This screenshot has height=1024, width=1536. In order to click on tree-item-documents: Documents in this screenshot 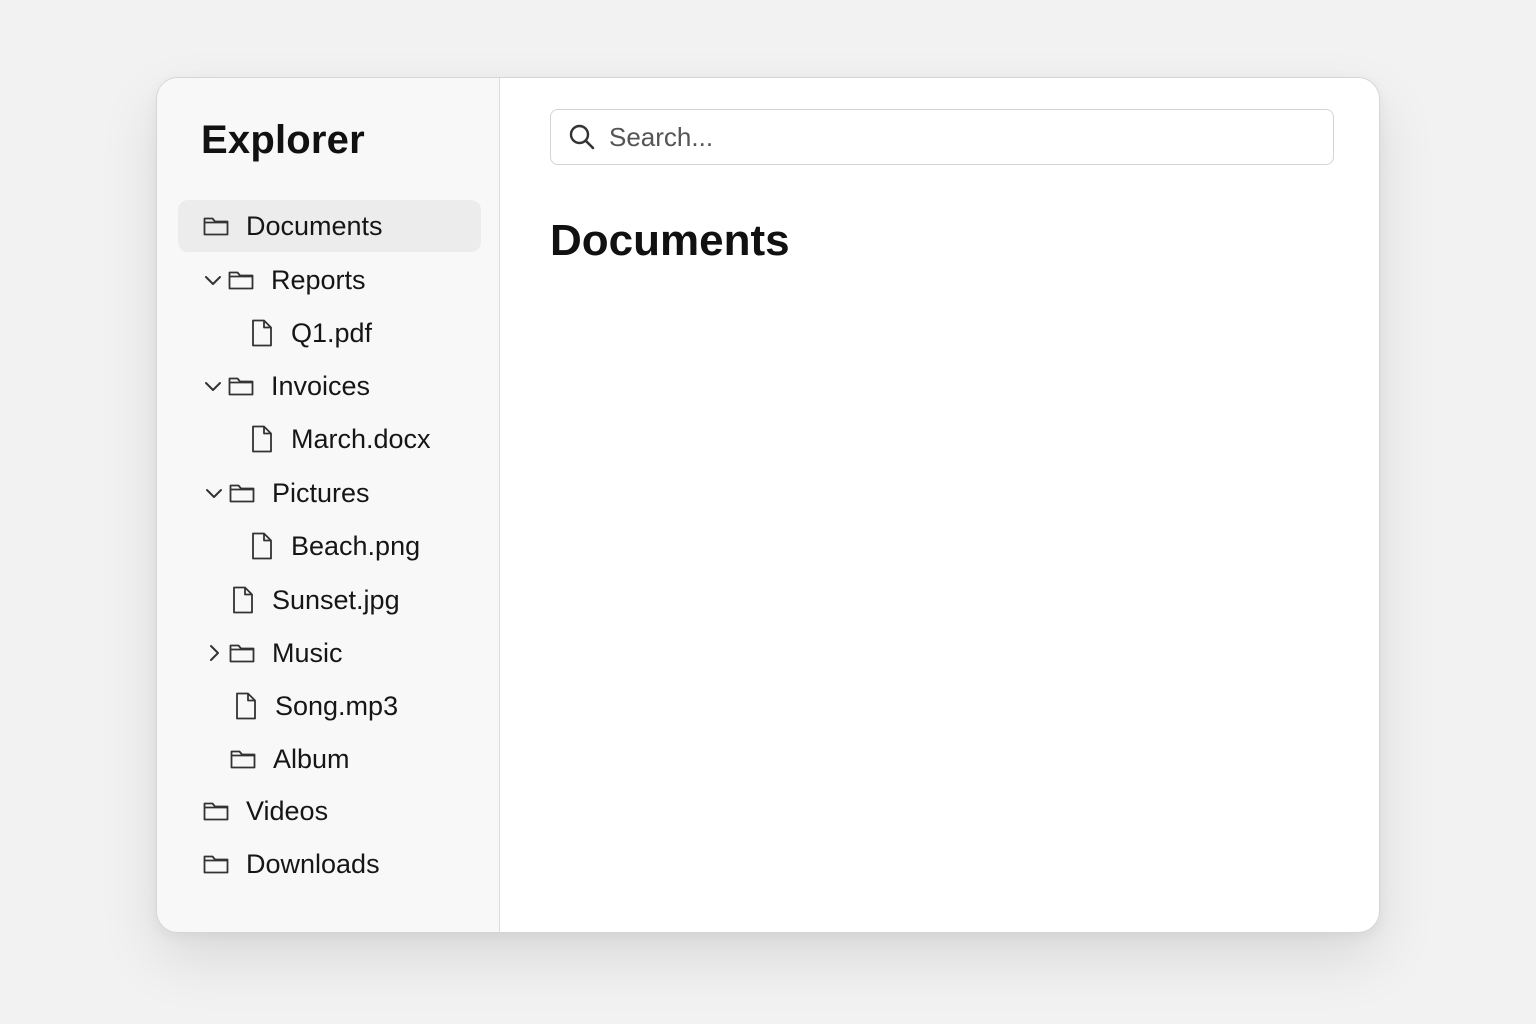, I will do `click(329, 226)`.